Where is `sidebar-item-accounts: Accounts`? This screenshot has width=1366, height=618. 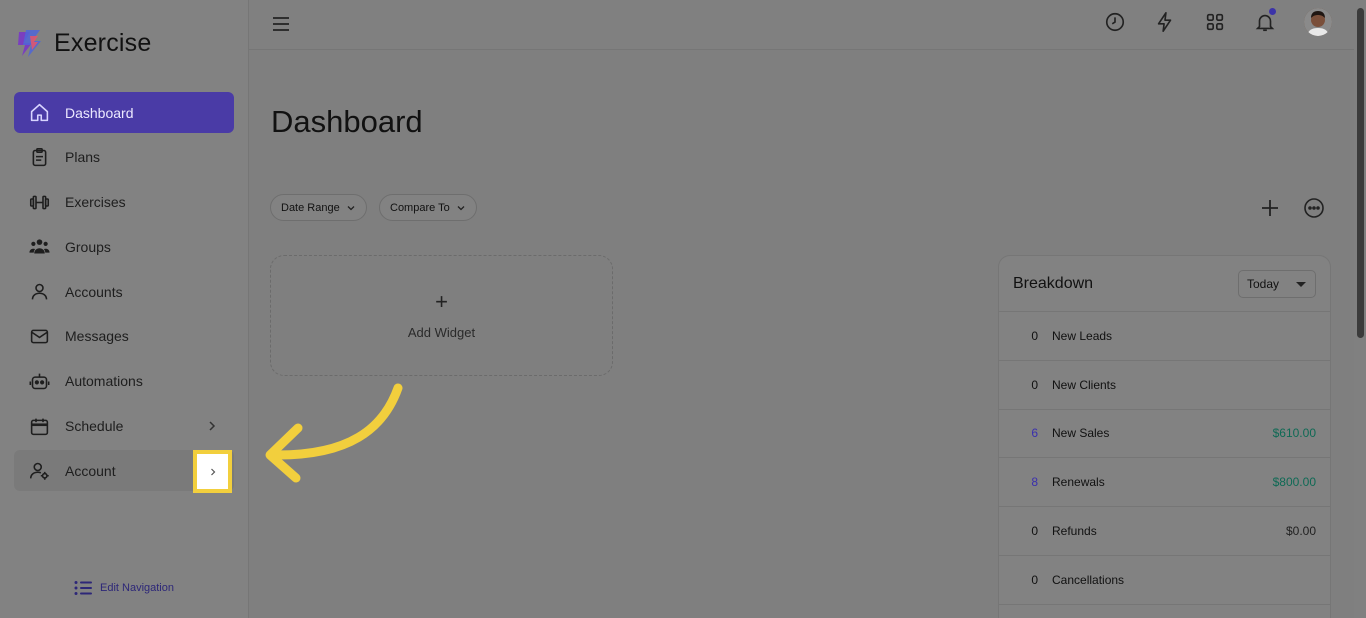
sidebar-item-accounts: Accounts is located at coordinates (124, 291).